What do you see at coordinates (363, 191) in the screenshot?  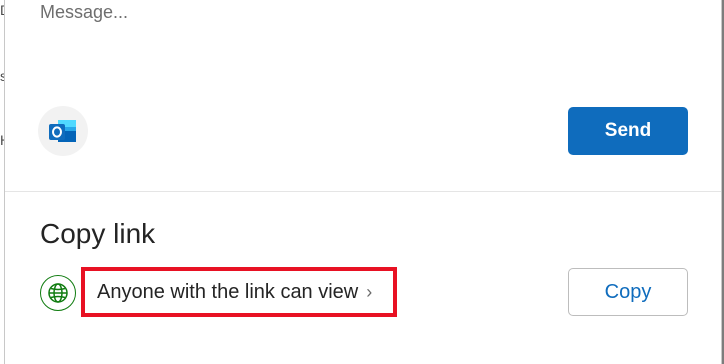 I see `section-divider` at bounding box center [363, 191].